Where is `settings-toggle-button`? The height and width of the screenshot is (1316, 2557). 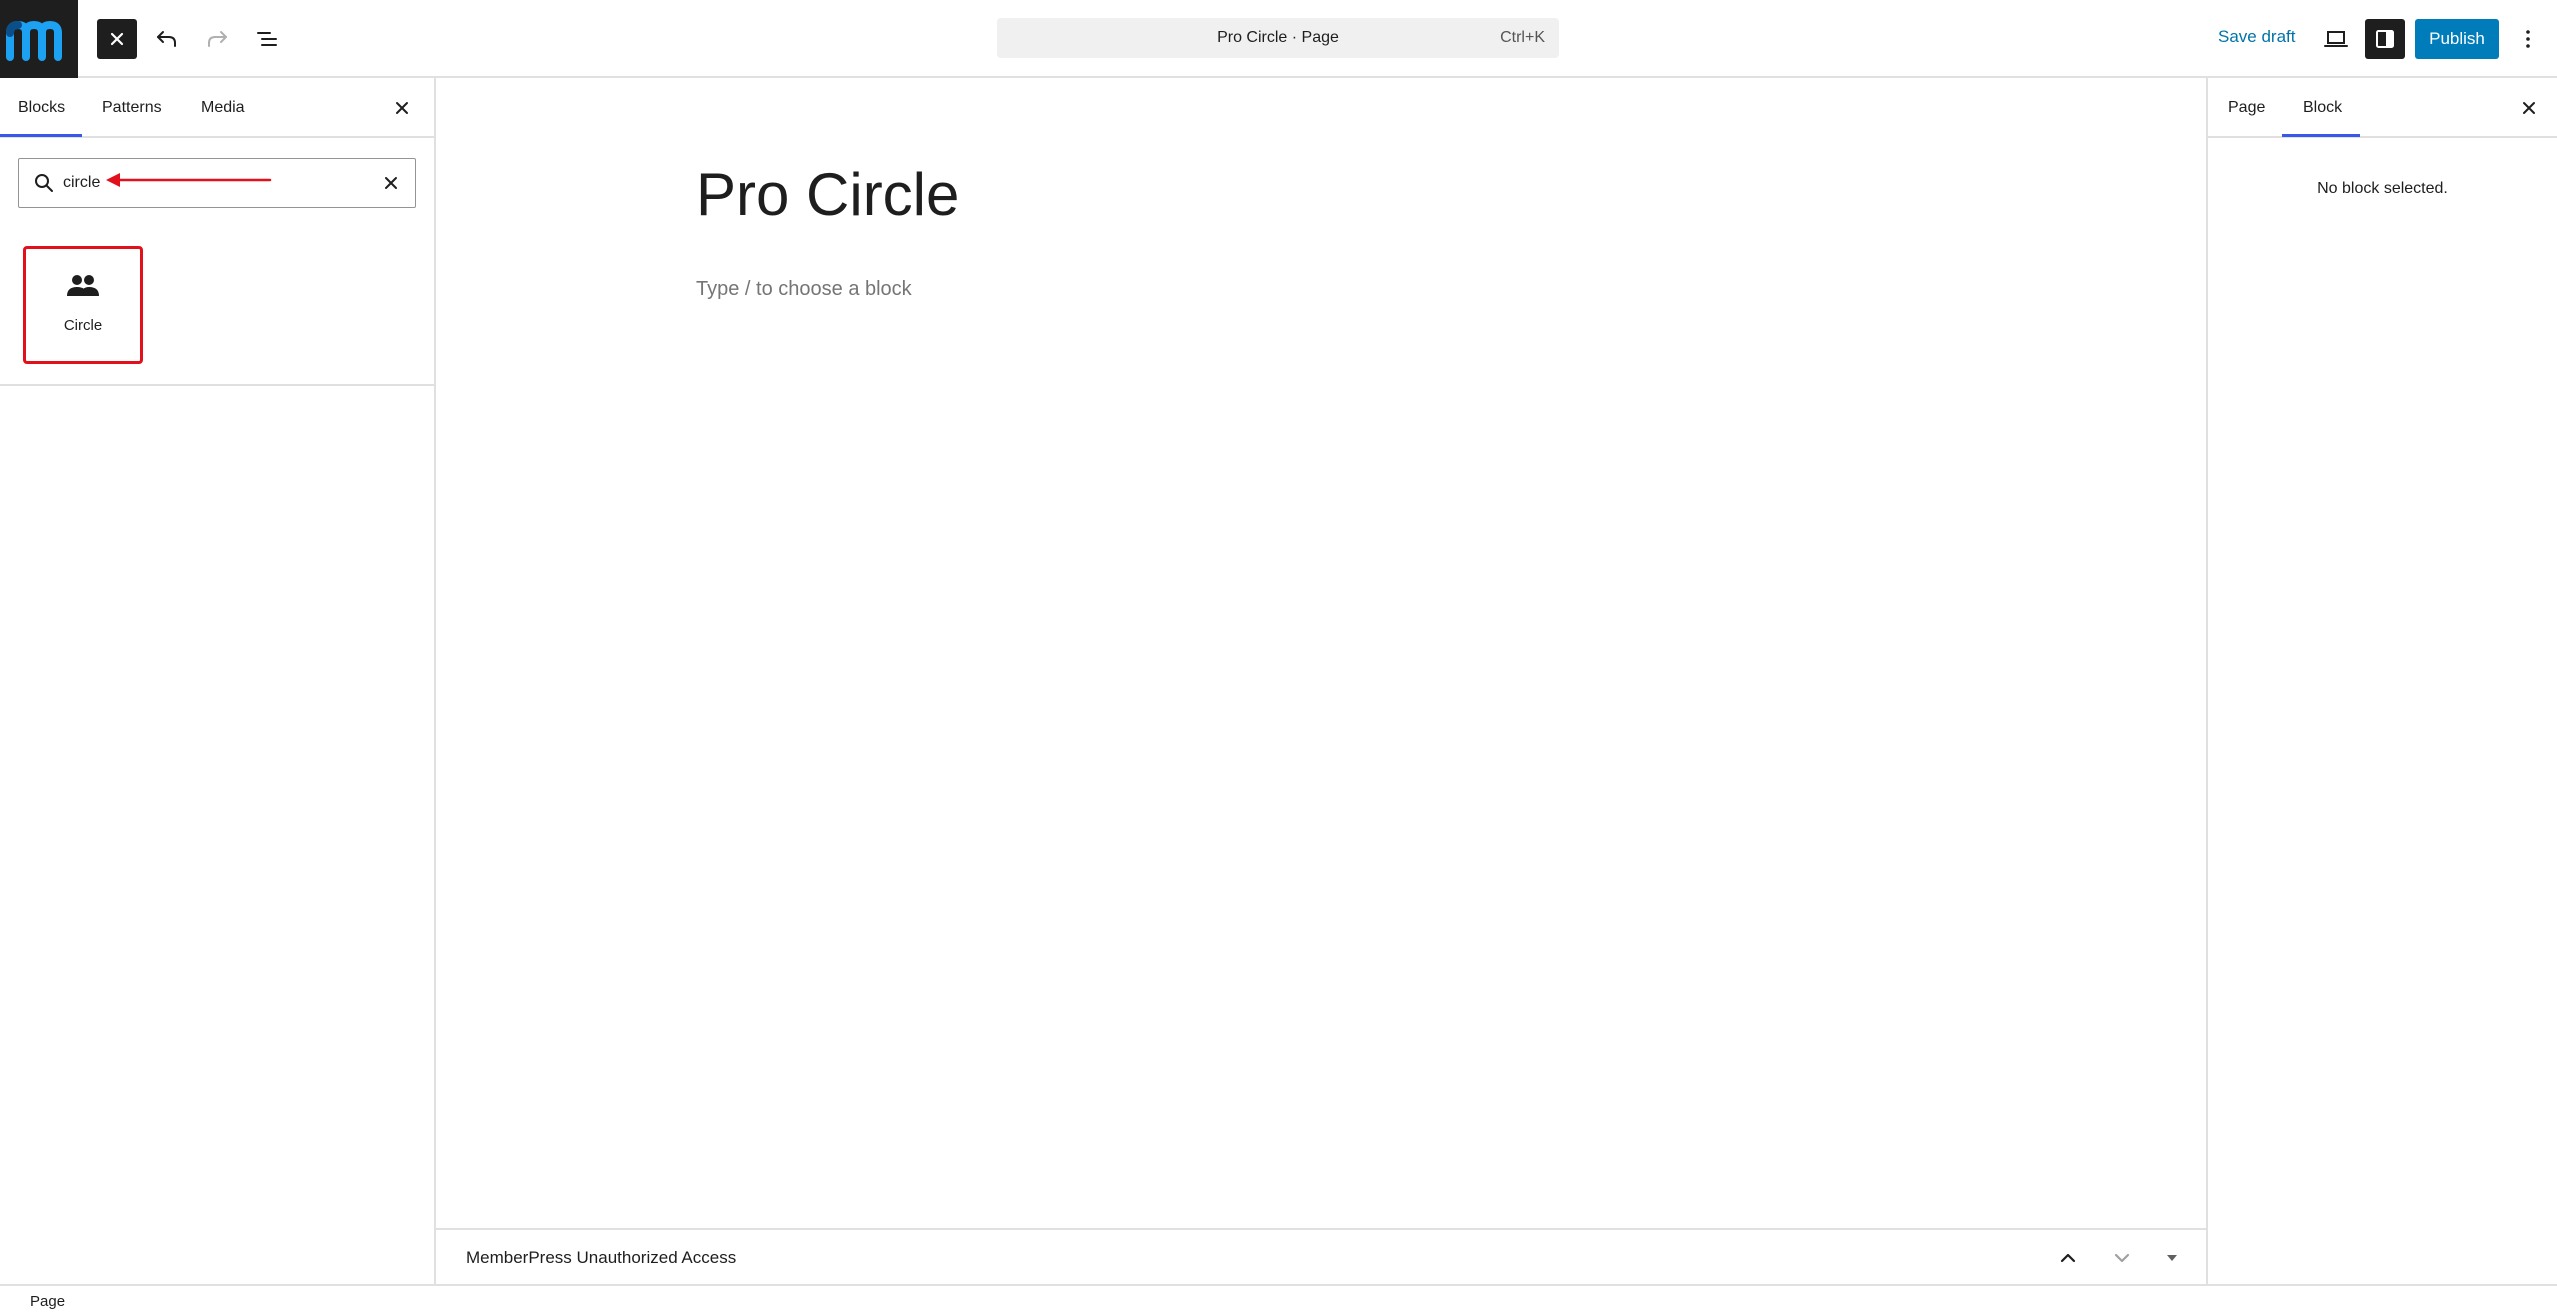 settings-toggle-button is located at coordinates (2385, 39).